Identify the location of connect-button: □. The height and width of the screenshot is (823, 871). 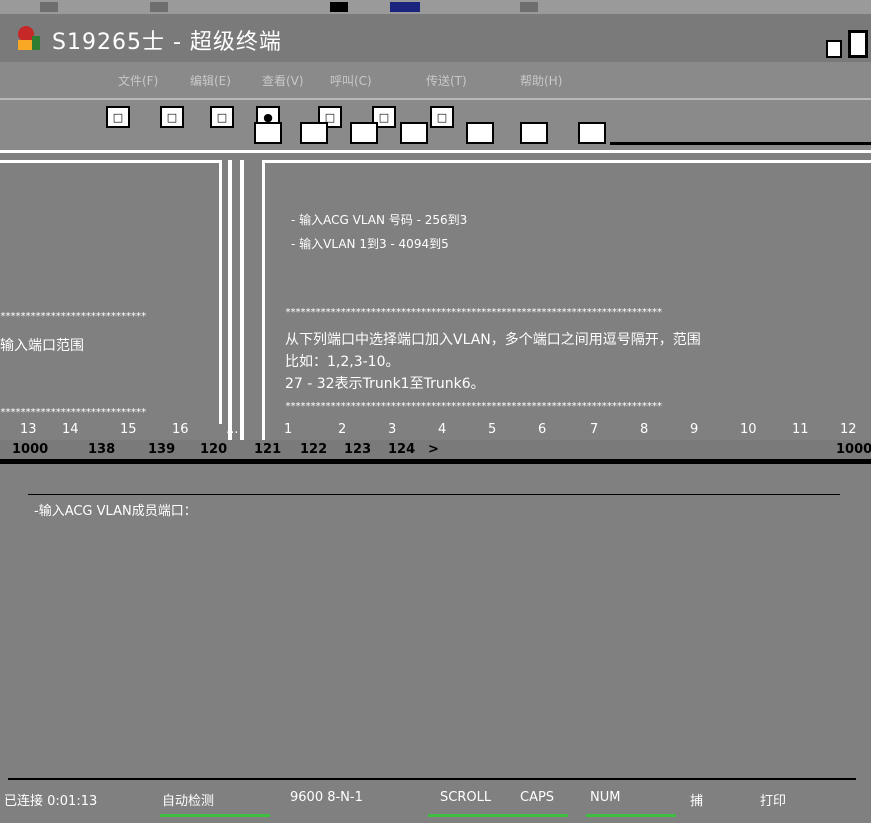
(222, 117).